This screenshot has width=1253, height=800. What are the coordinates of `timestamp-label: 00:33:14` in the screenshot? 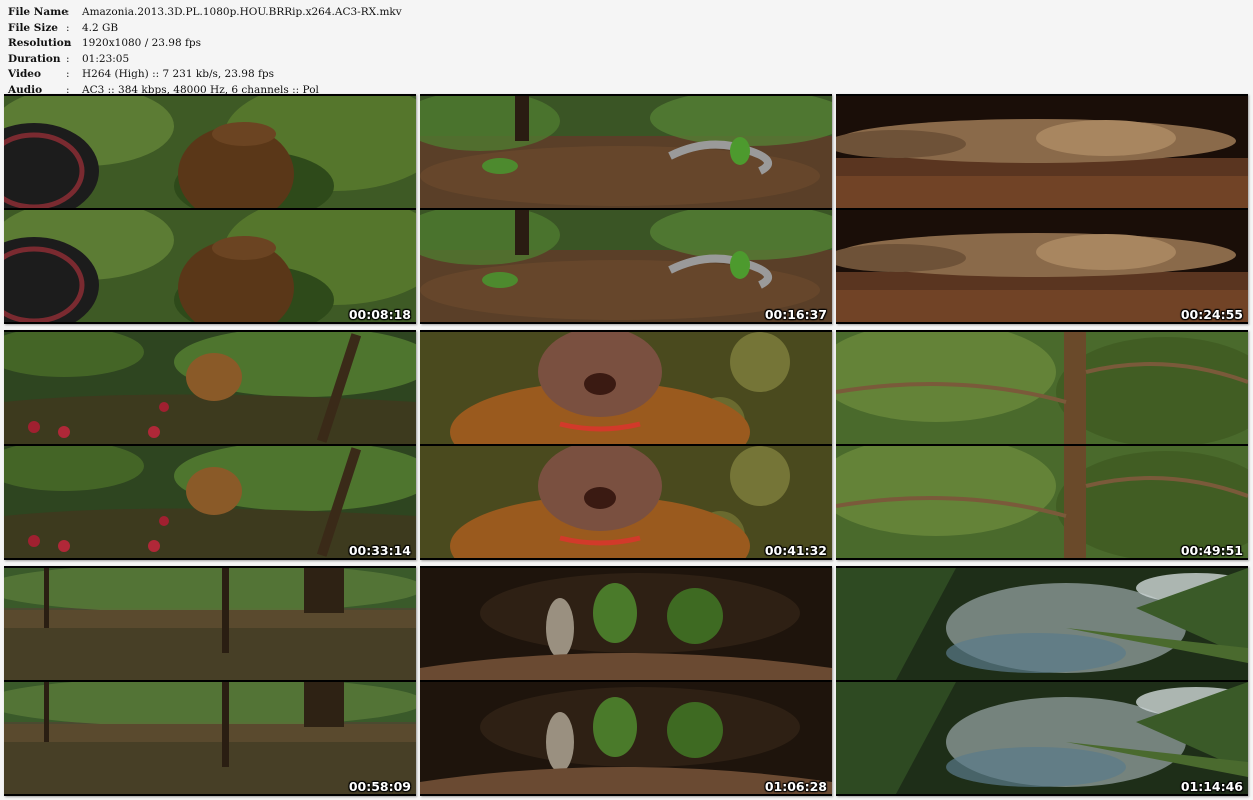 It's located at (379, 550).